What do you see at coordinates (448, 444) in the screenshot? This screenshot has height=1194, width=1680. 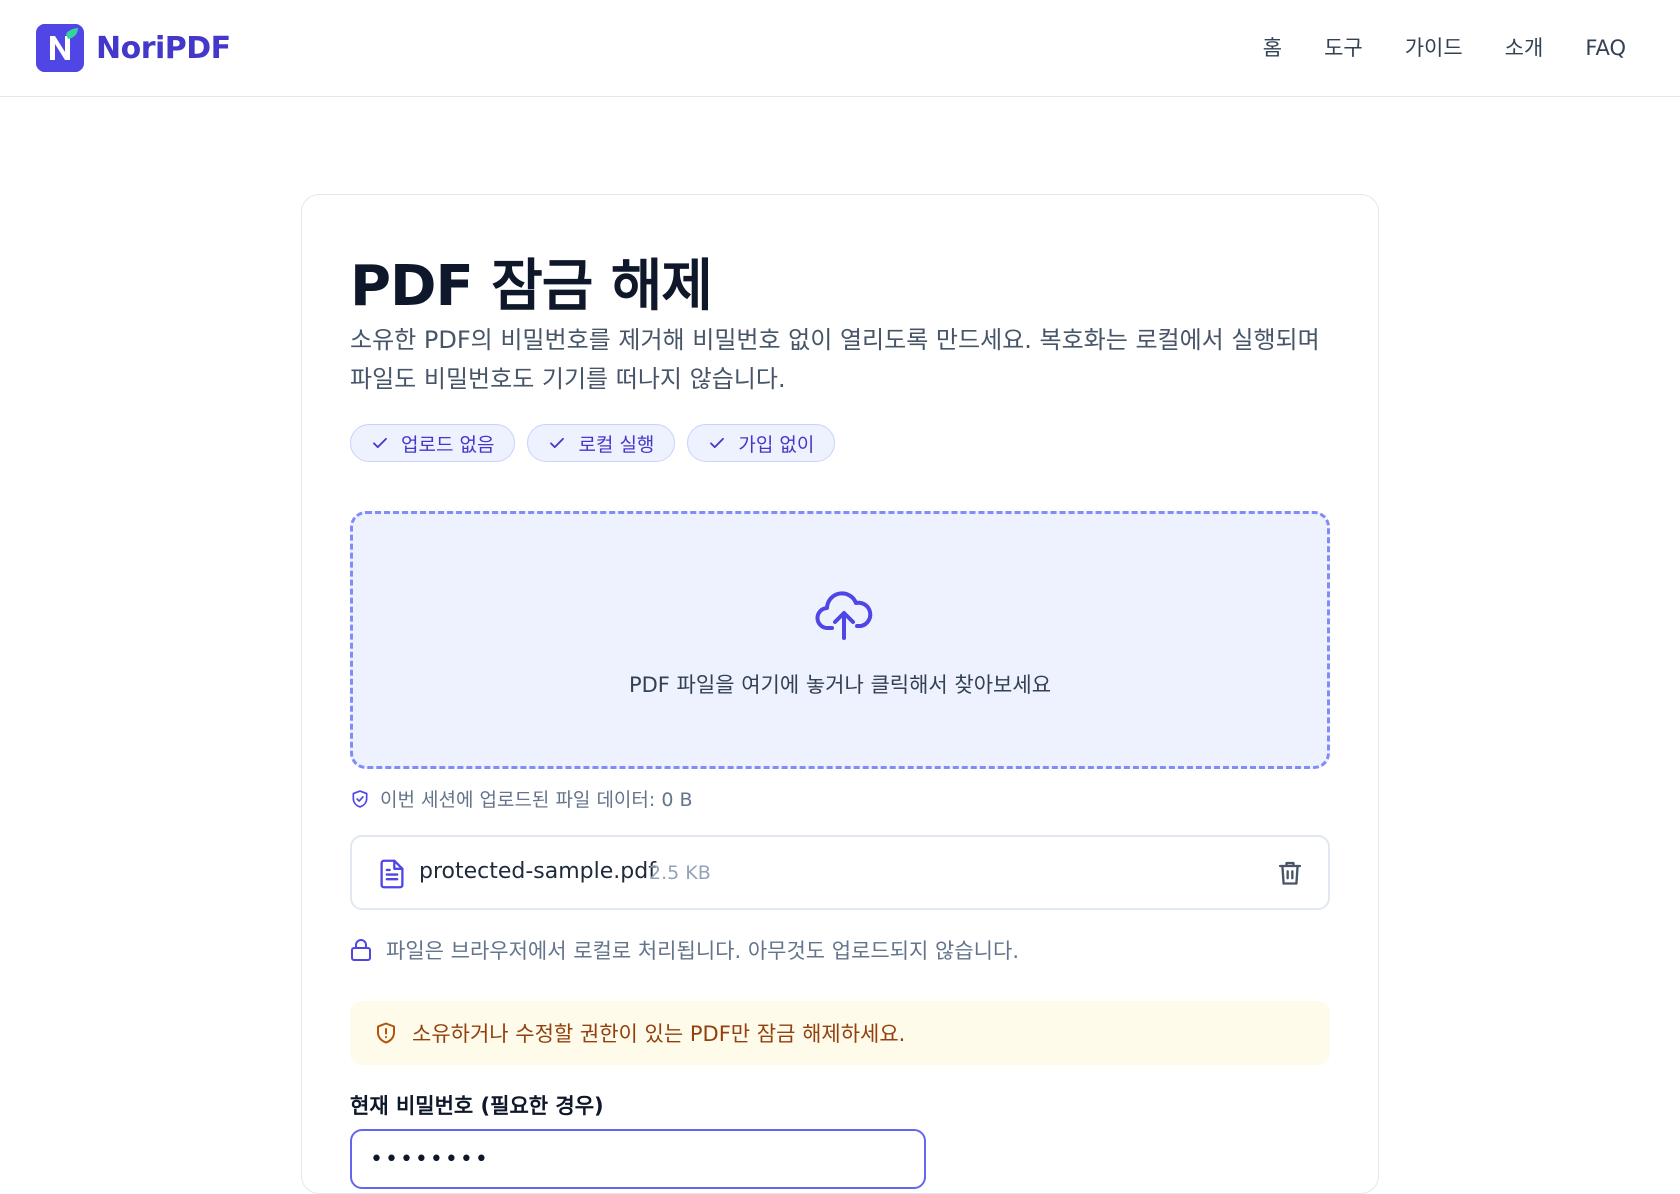 I see `badge-label: 업로드 없음` at bounding box center [448, 444].